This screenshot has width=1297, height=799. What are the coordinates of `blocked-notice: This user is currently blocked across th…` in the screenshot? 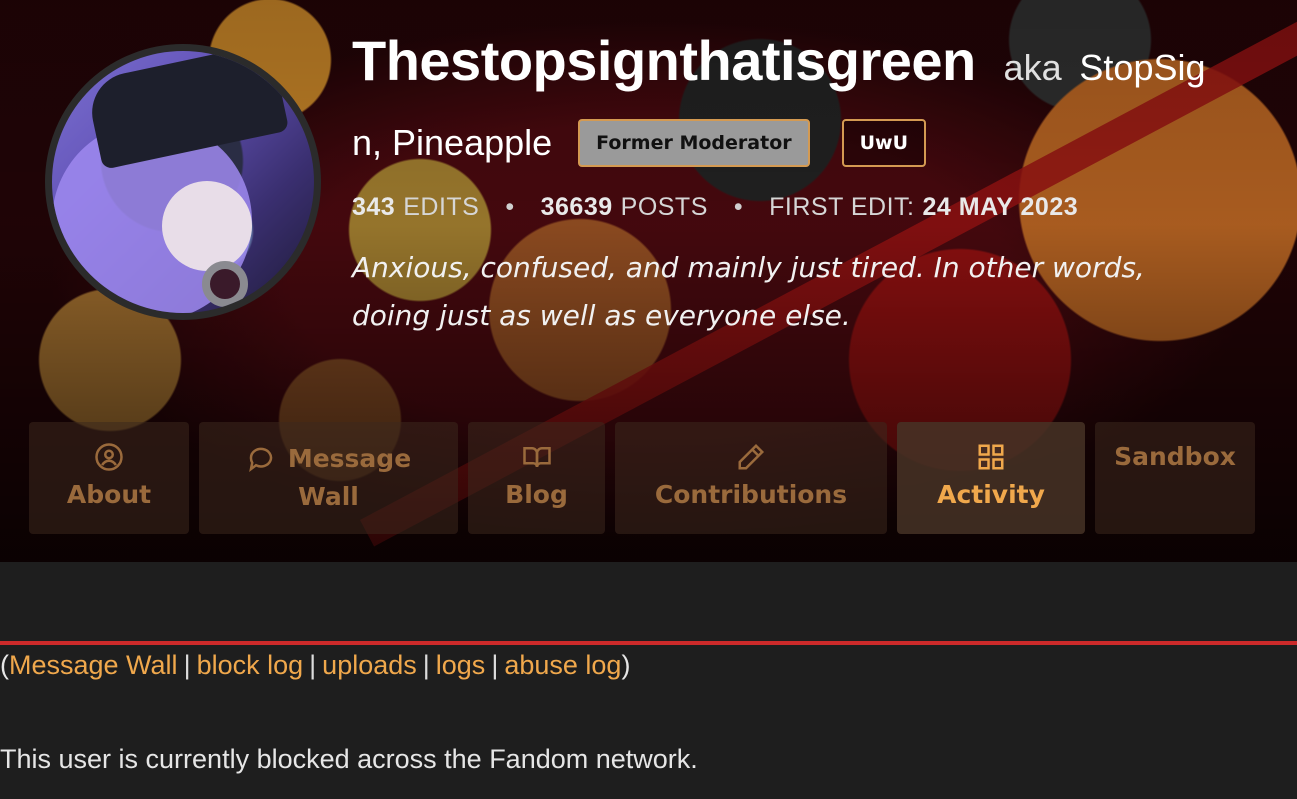 It's located at (349, 759).